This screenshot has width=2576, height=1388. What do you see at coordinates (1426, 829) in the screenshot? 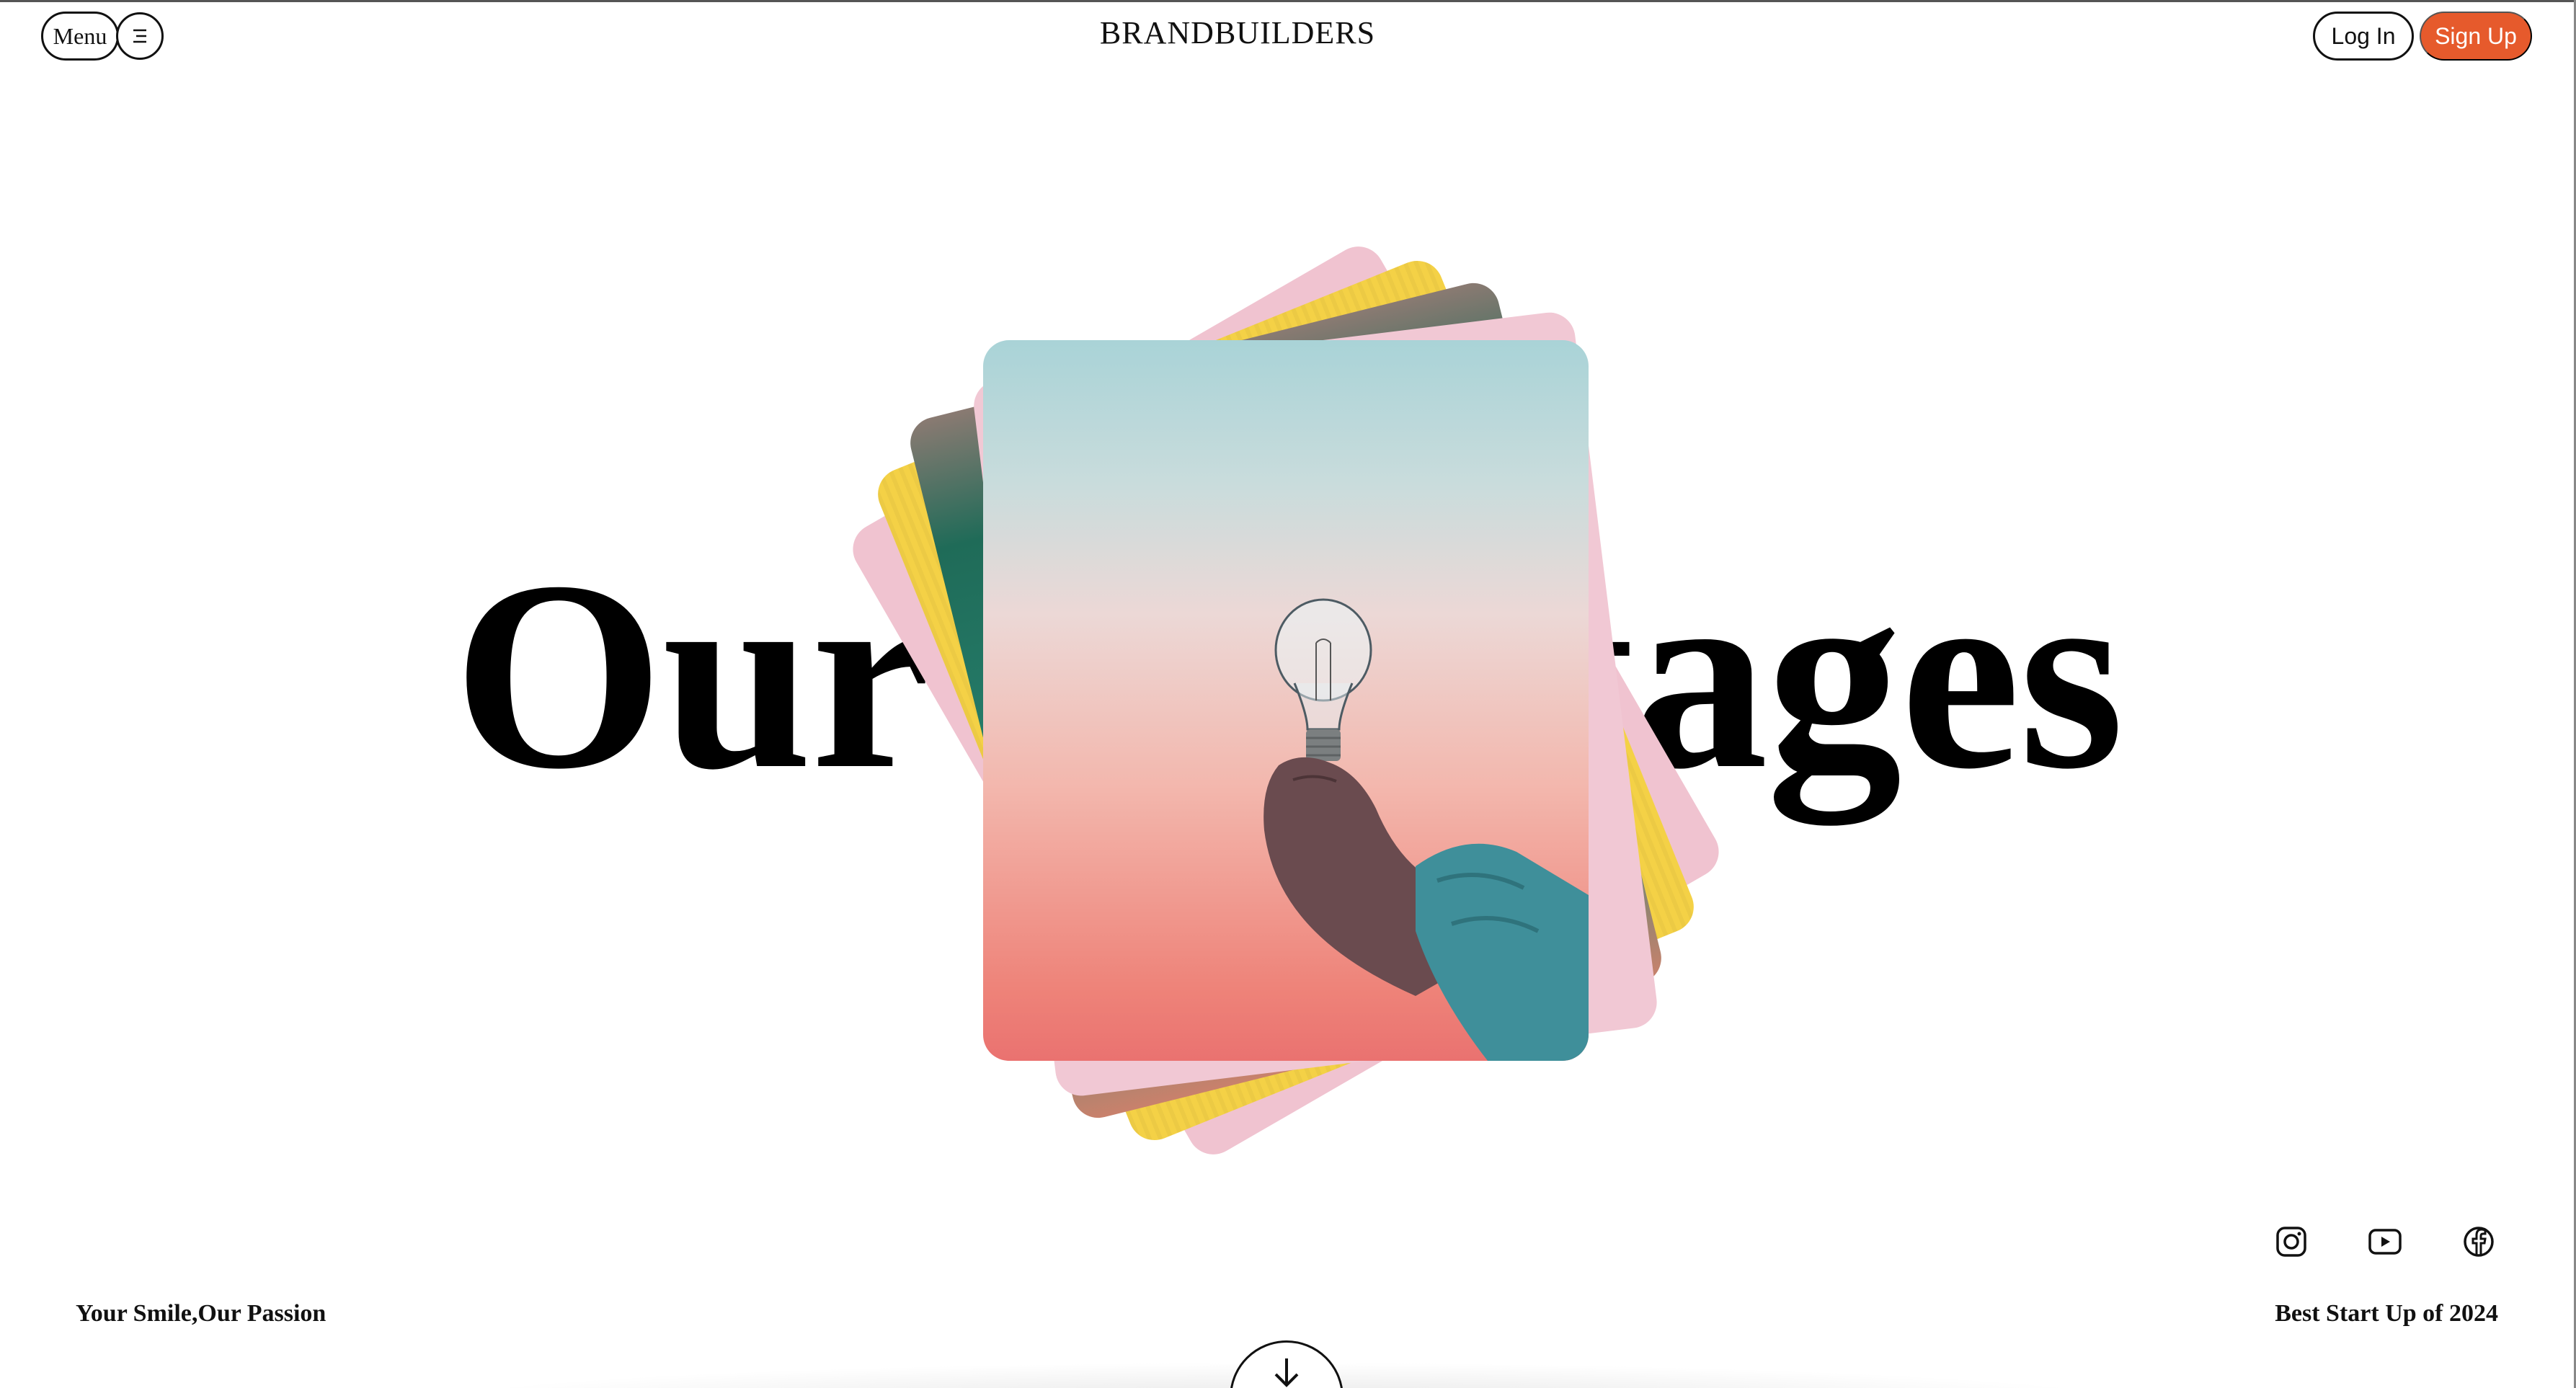
I see `lightbulb-hand-icon` at bounding box center [1426, 829].